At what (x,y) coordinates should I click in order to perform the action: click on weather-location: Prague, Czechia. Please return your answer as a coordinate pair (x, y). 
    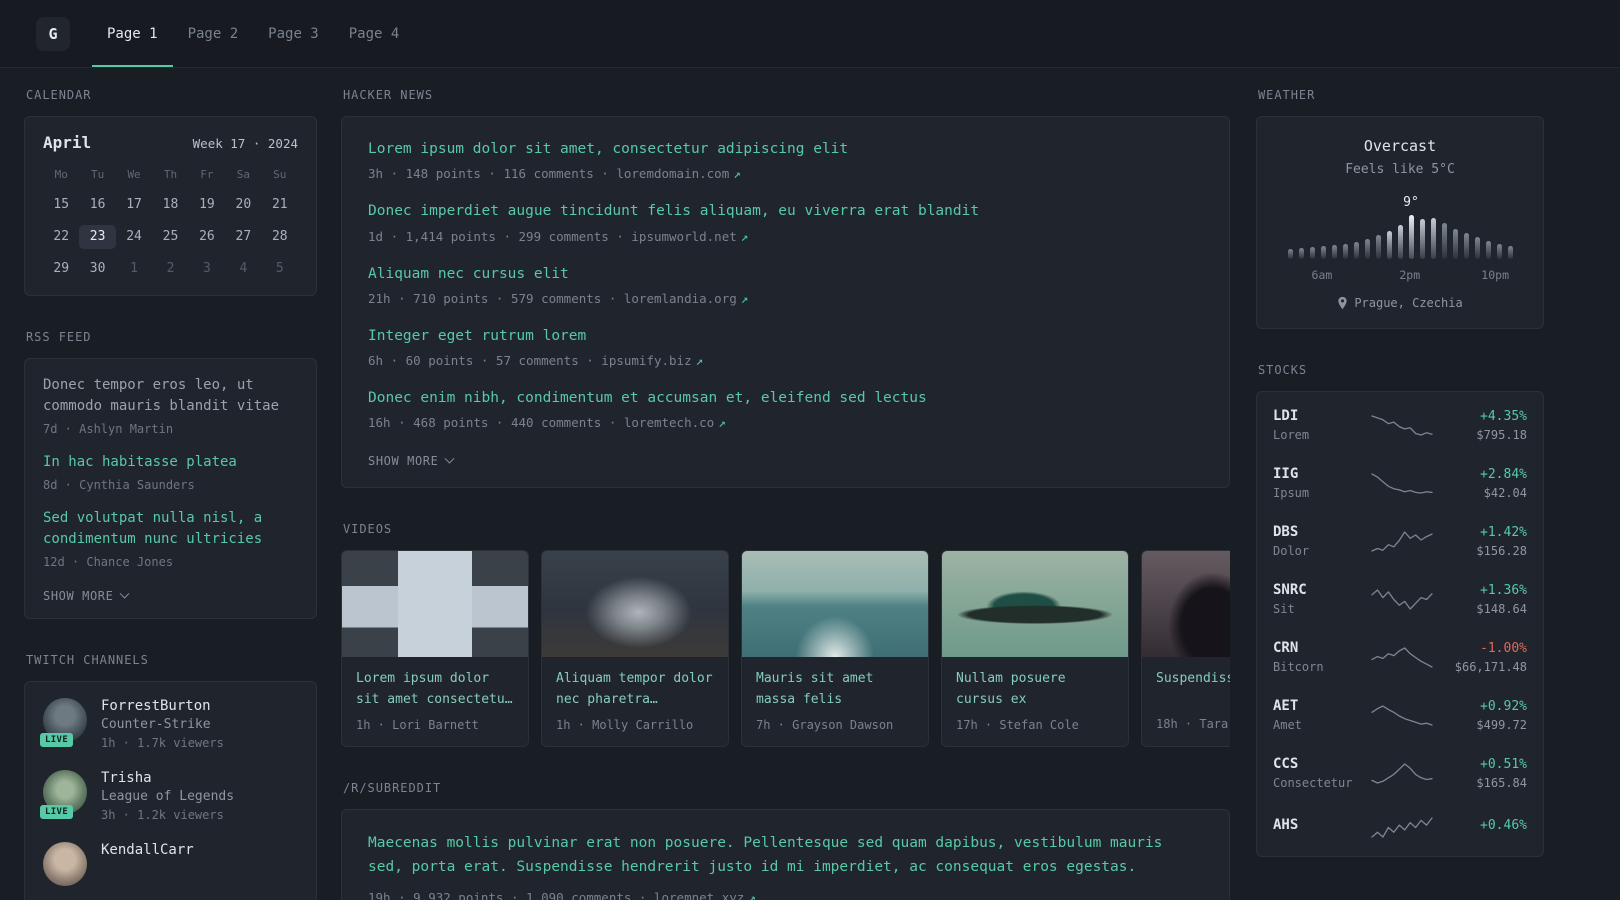
    Looking at the image, I should click on (1400, 303).